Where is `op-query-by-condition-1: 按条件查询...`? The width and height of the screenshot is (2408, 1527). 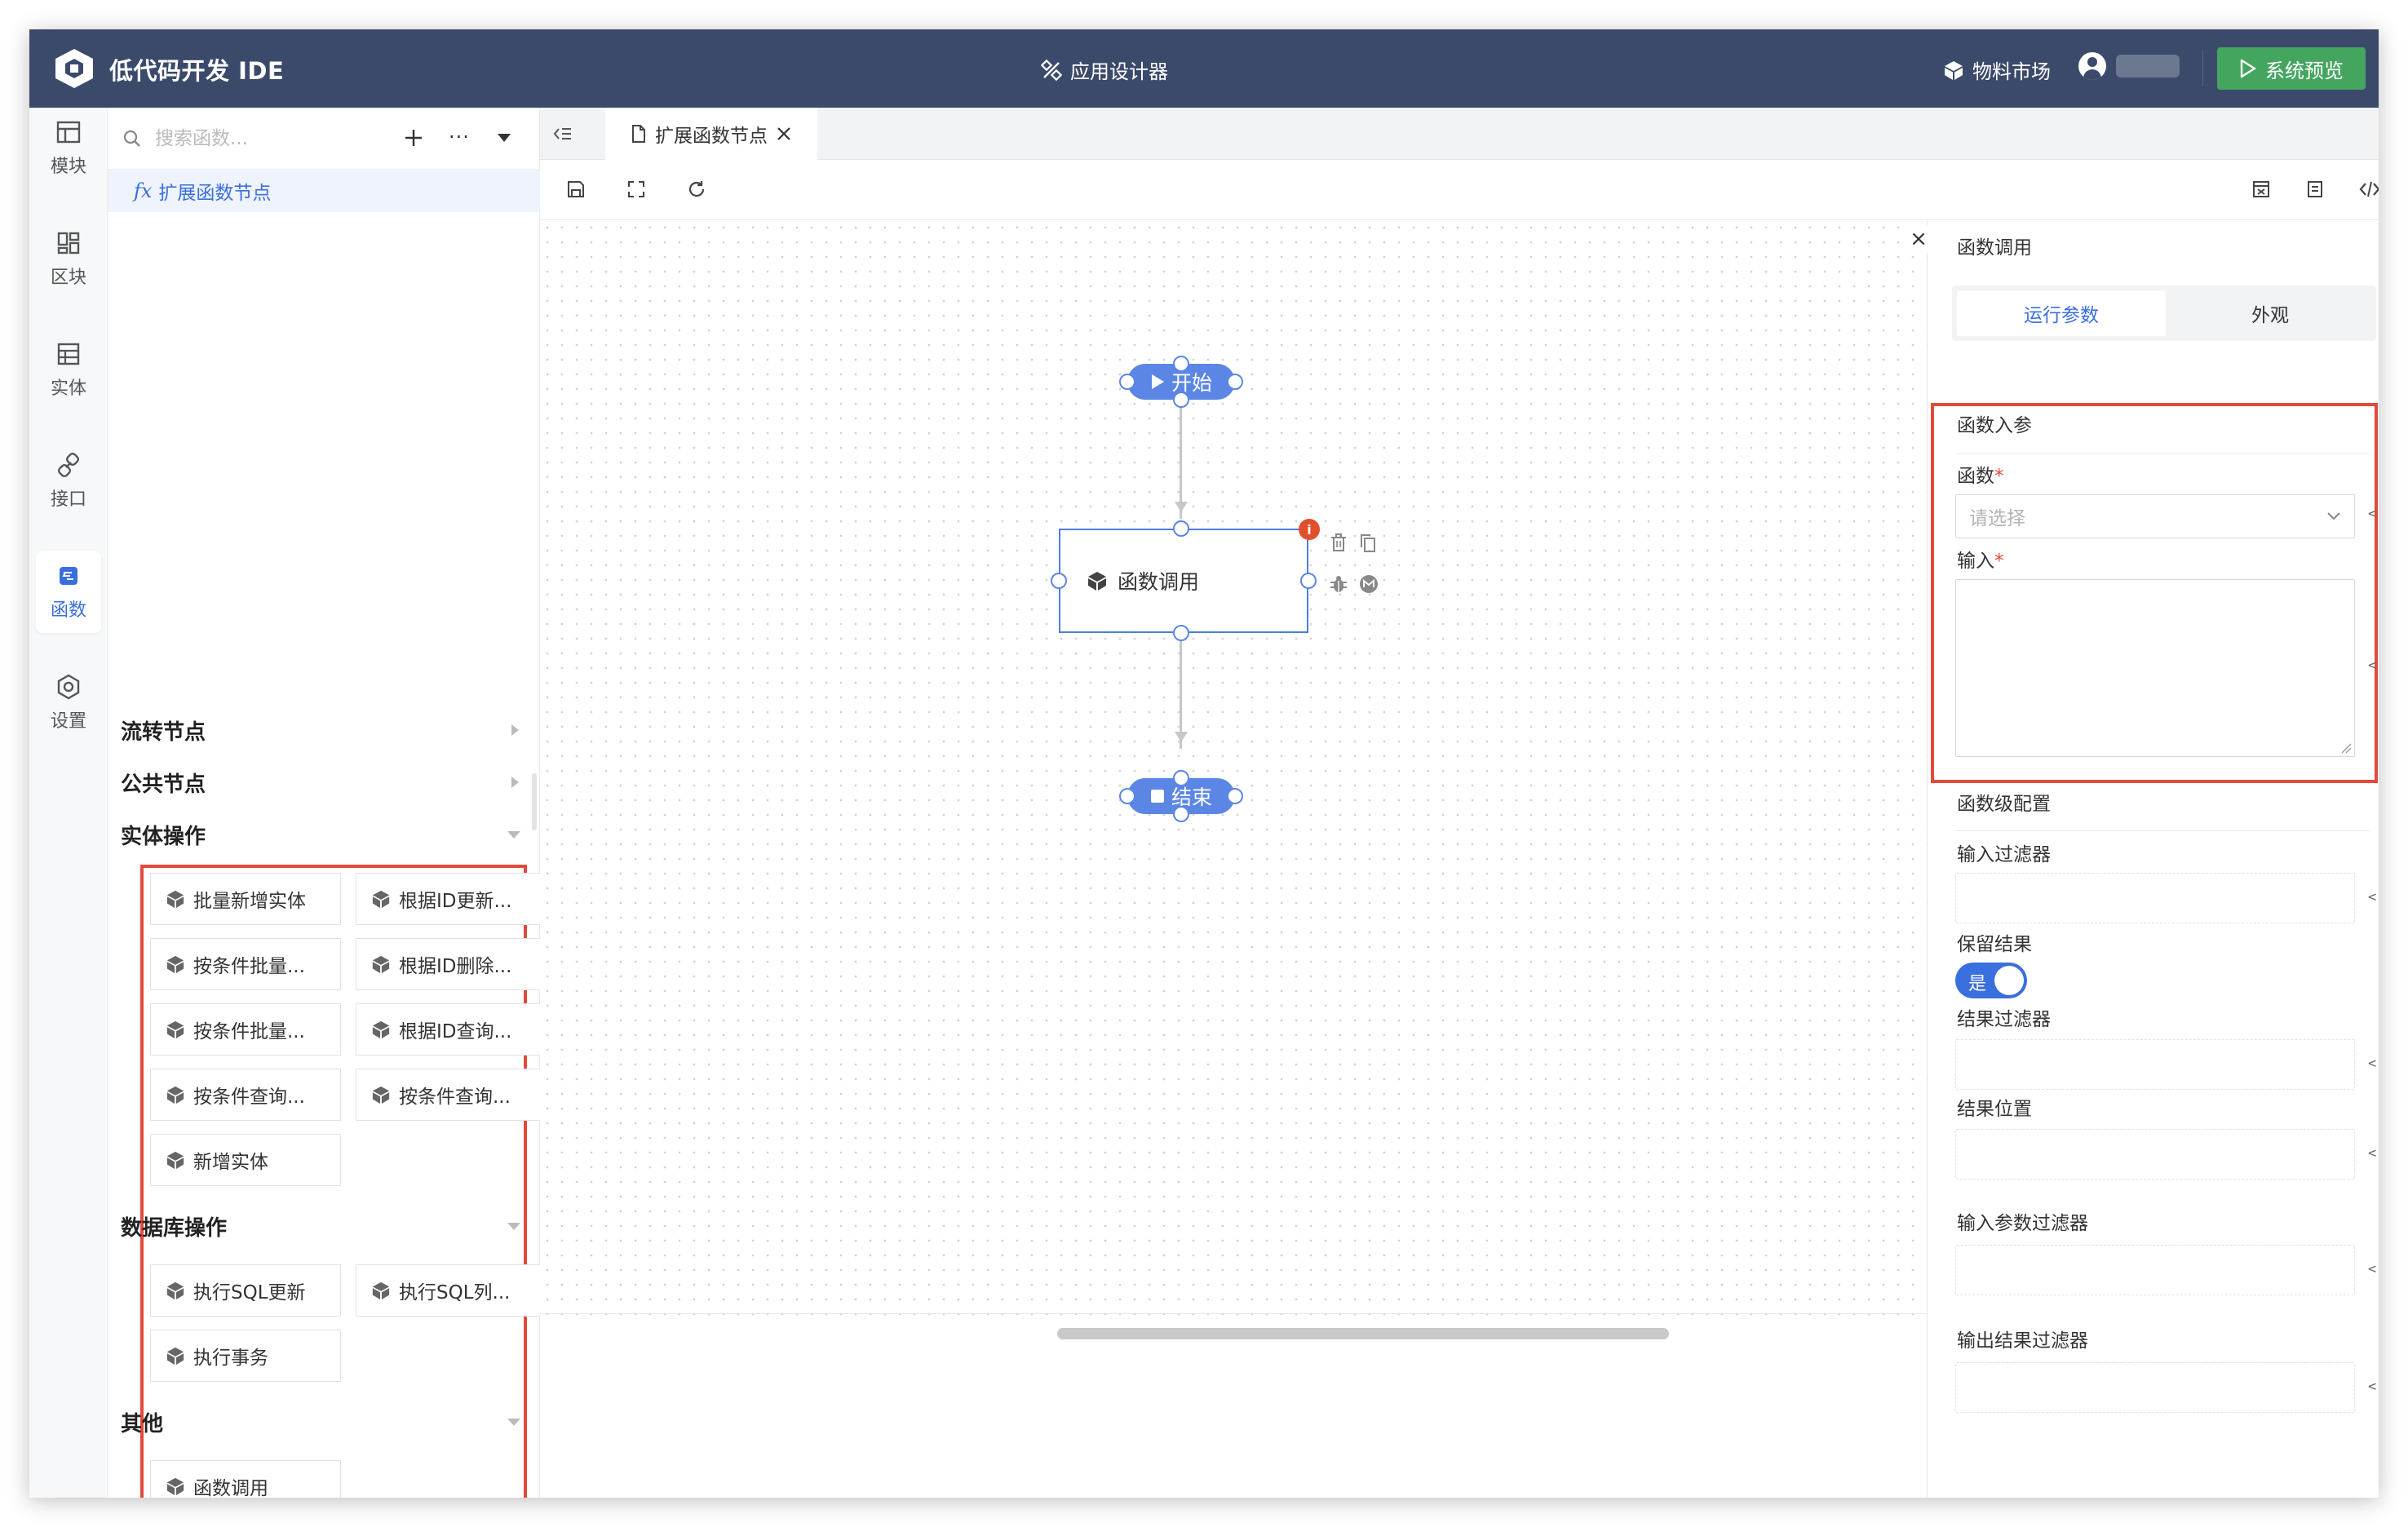 op-query-by-condition-1: 按条件查询... is located at coordinates (245, 1095).